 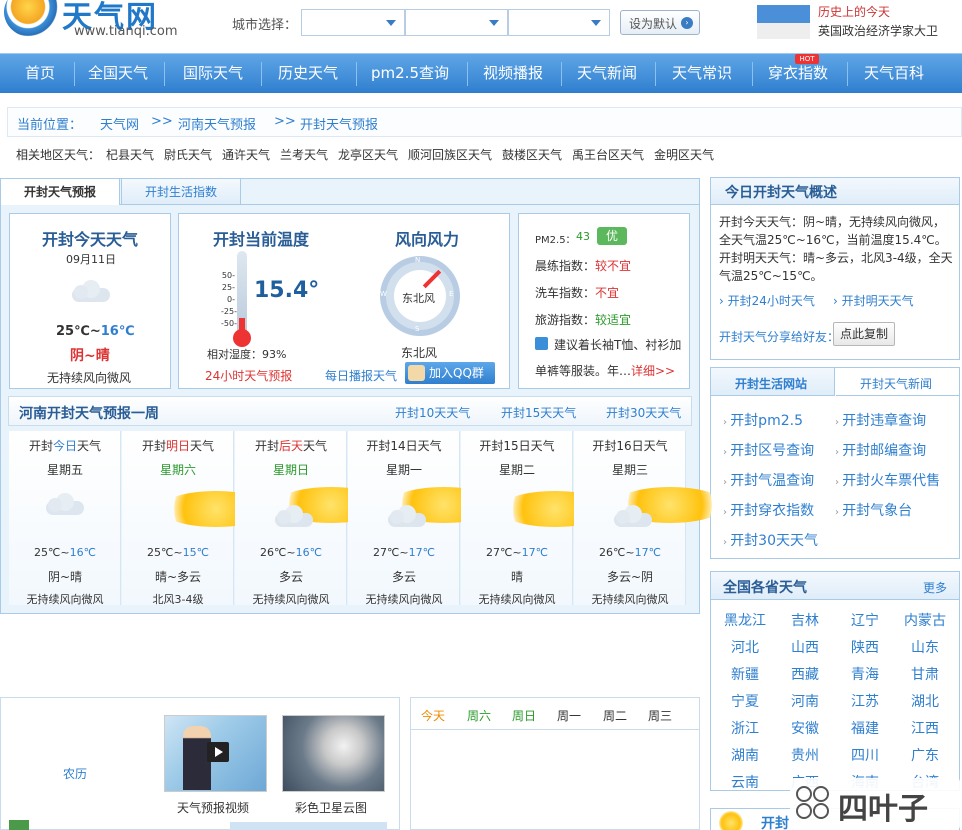 What do you see at coordinates (897, 382) in the screenshot?
I see `tab-weather-news: 开封天气新闻` at bounding box center [897, 382].